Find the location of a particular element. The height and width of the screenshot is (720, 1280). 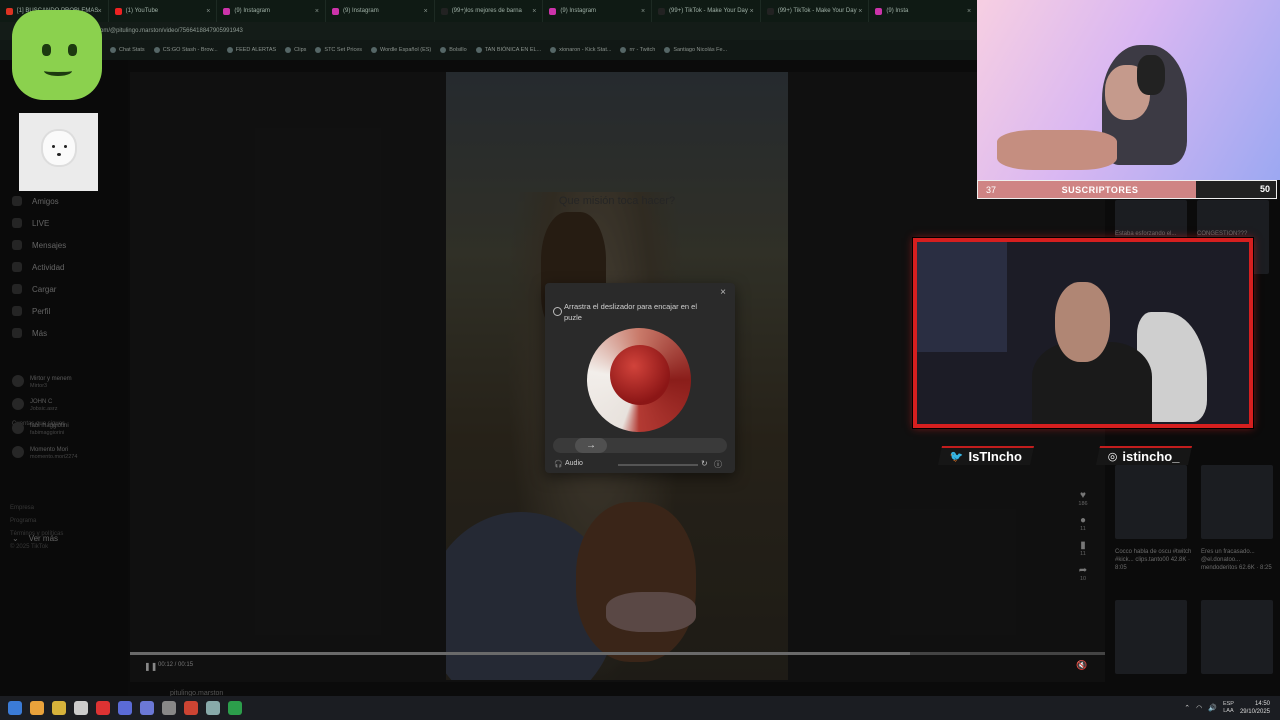

share-icon: ➦ is located at coordinates (1083, 570).